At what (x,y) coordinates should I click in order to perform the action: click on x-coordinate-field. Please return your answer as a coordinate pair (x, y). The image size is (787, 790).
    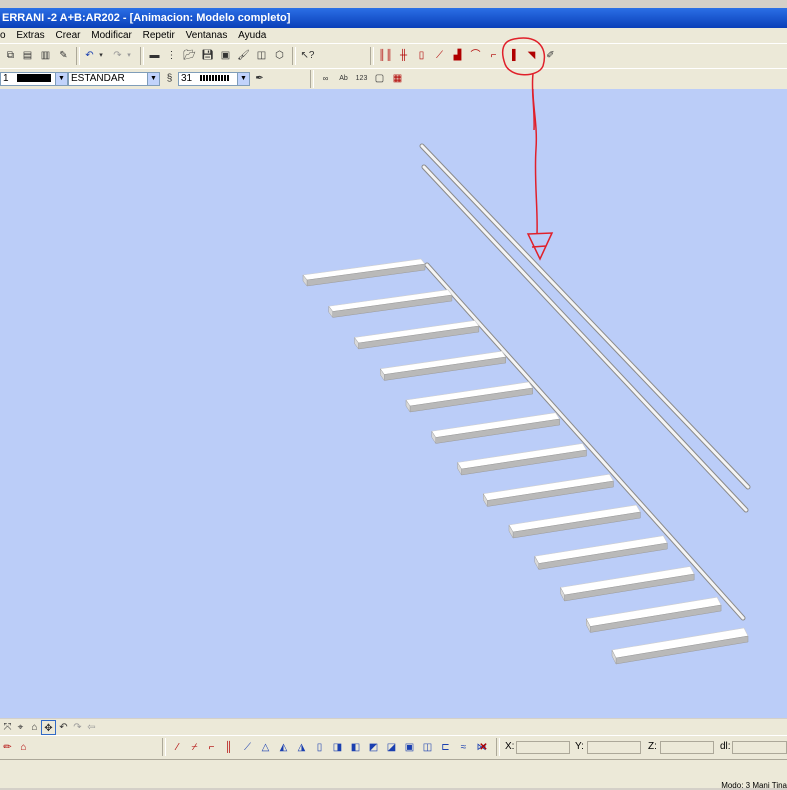
    Looking at the image, I should click on (543, 747).